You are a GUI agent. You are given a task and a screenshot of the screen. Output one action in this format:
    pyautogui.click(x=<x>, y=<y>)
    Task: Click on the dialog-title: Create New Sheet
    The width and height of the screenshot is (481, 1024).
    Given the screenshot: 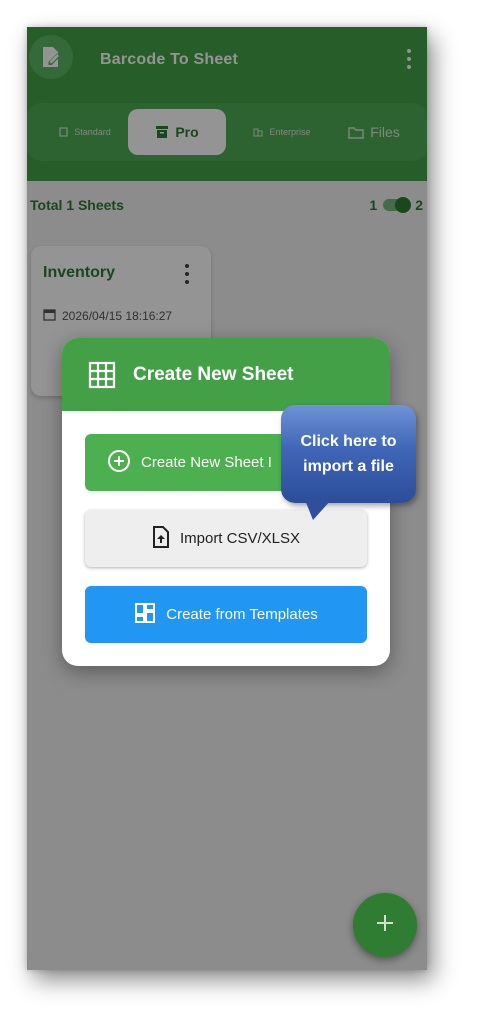 What is the action you would take?
    pyautogui.click(x=213, y=374)
    